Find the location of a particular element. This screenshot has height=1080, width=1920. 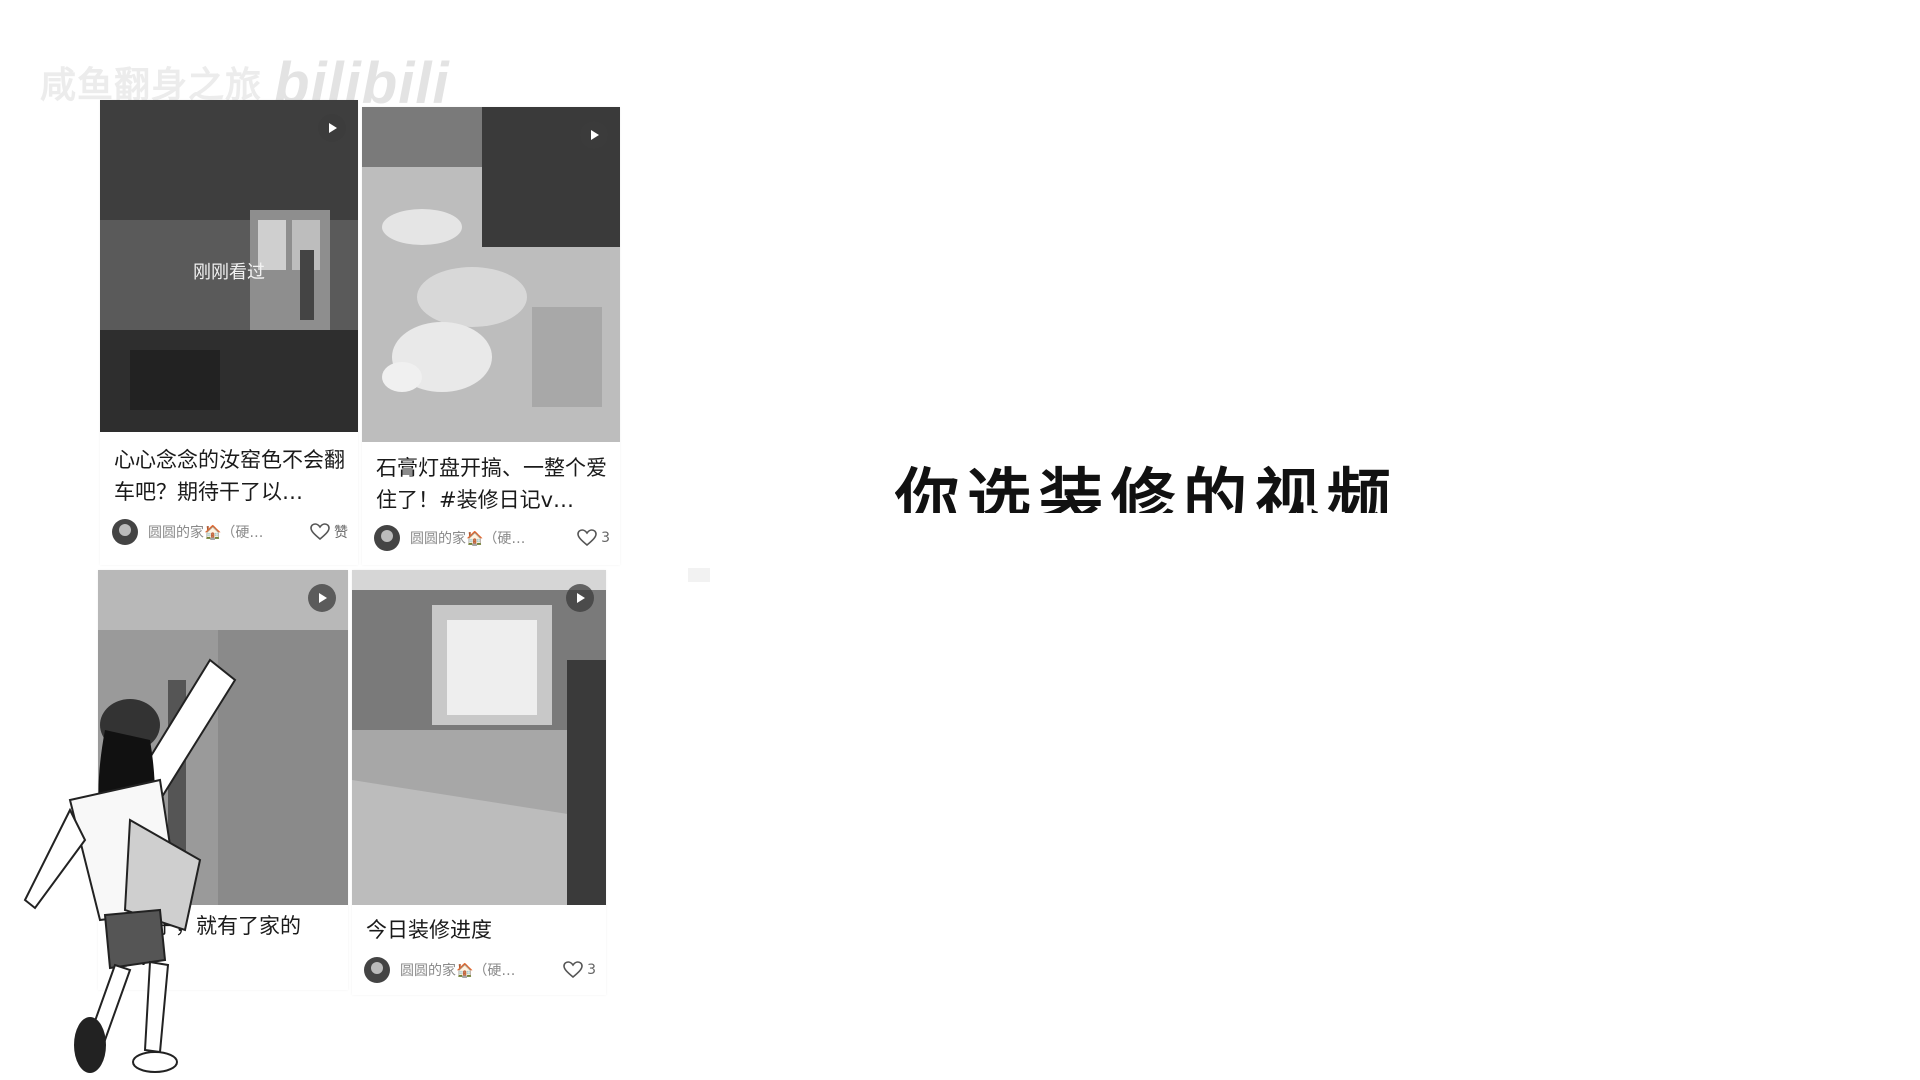

video-card: 刚刚看过 心心念念的汝窑色不会翻车吧？期待干了以… 圆圆的家🏠（硬… 赞 is located at coordinates (229, 332).